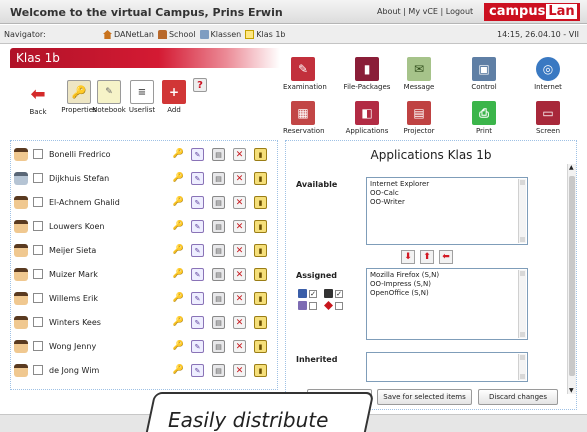  Describe the element at coordinates (176, 34) in the screenshot. I see `breadcrumb-item-school: School` at that location.